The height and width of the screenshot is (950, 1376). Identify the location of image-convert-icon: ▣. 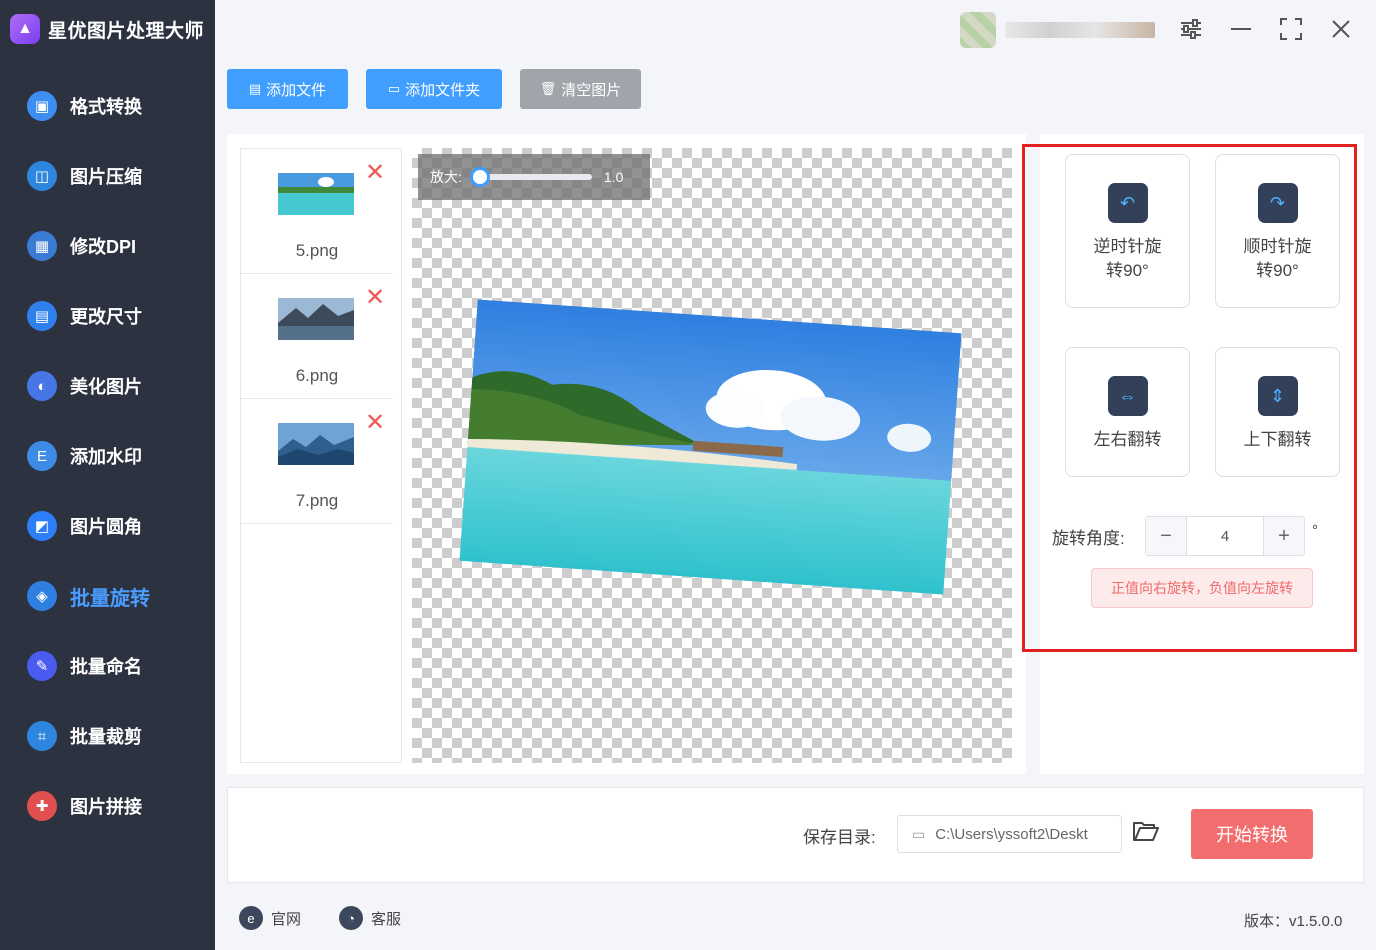
(42, 106).